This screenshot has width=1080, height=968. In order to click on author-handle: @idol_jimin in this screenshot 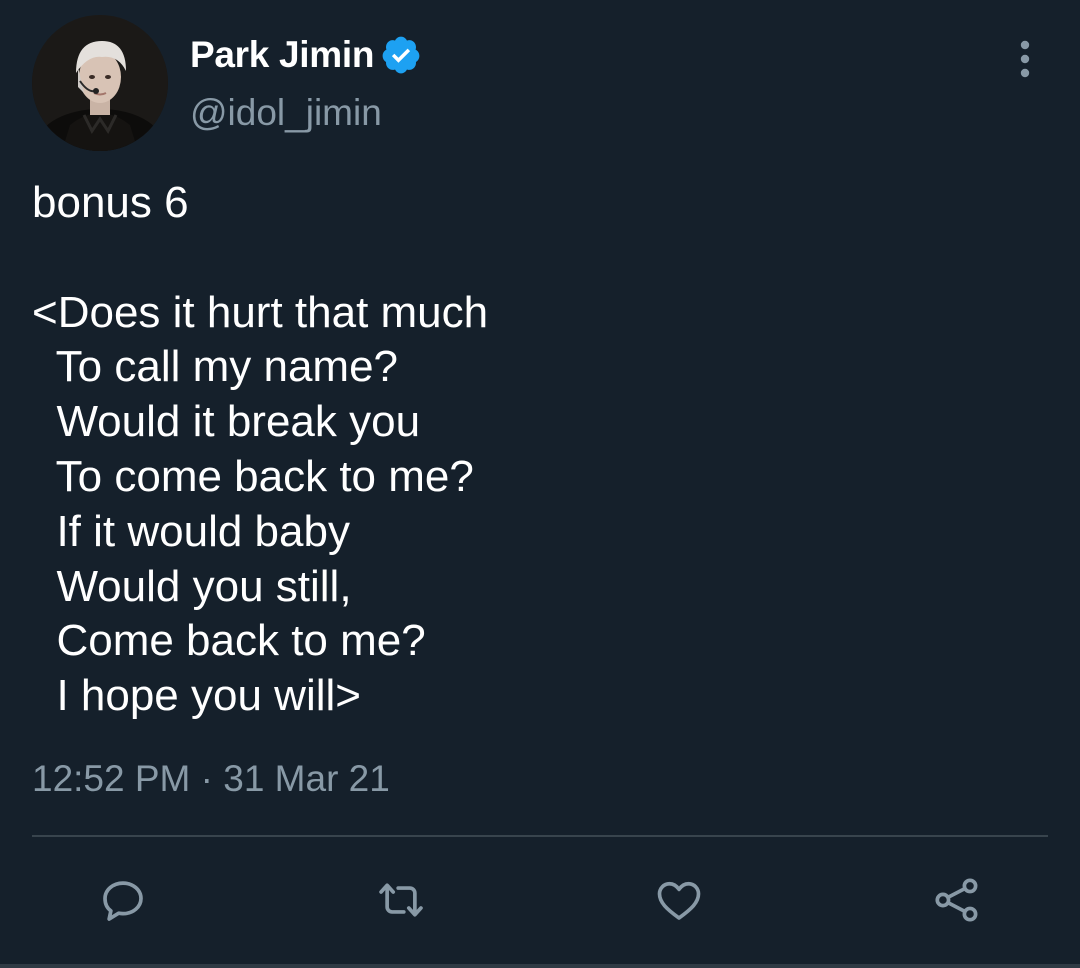, I will do `click(286, 113)`.